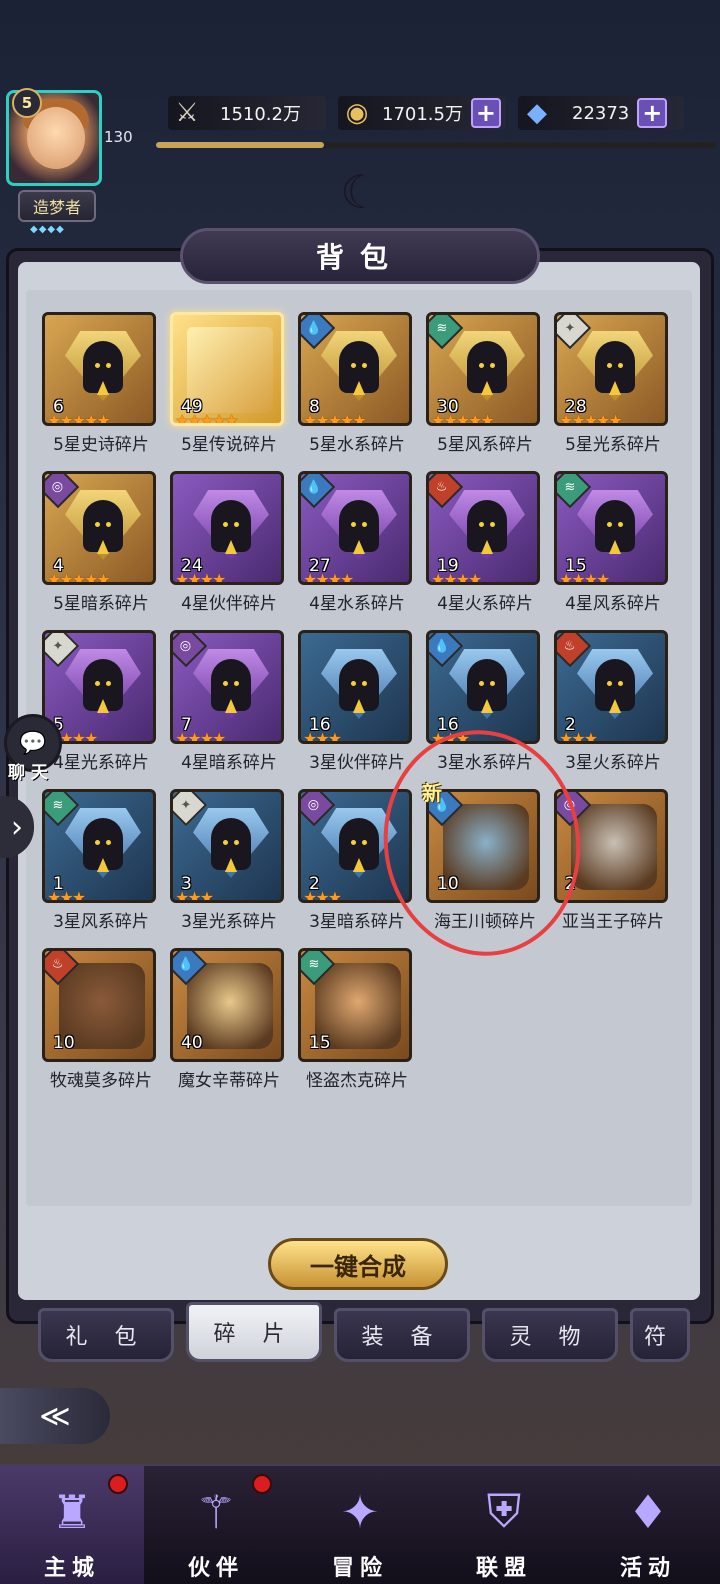 This screenshot has height=1584, width=720. Describe the element at coordinates (227, 1005) in the screenshot. I see `fragment-icon-frame: 💧 40` at that location.